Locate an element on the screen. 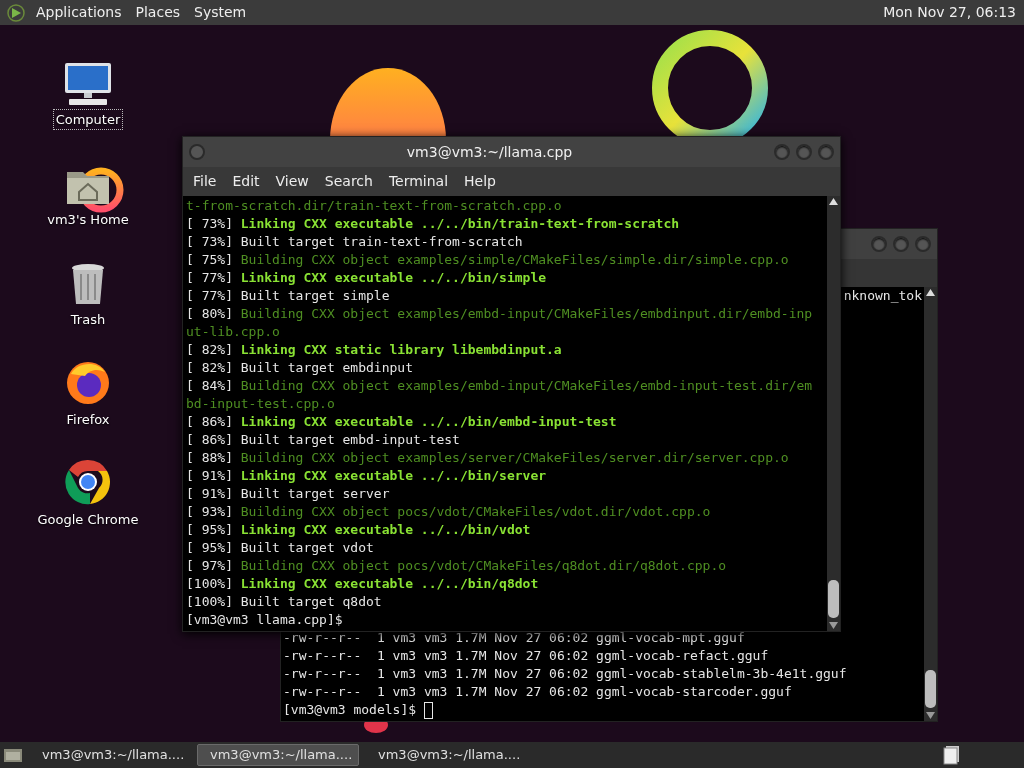  show-desktop-icon is located at coordinates (13, 755).